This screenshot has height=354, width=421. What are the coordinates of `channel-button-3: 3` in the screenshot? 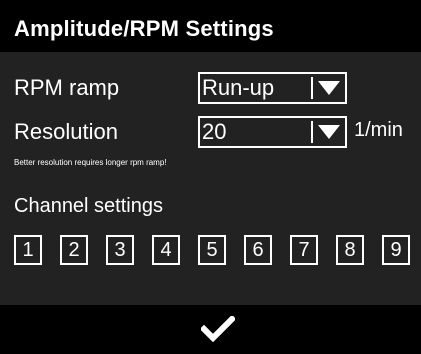 It's located at (120, 250).